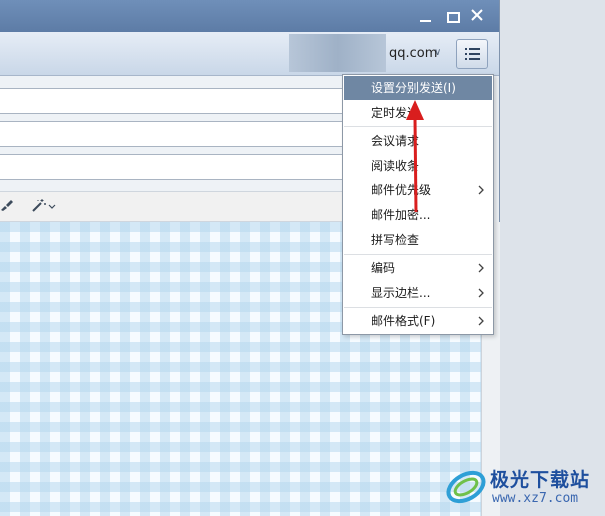 The width and height of the screenshot is (605, 516). I want to click on recipient-input, so click(199, 101).